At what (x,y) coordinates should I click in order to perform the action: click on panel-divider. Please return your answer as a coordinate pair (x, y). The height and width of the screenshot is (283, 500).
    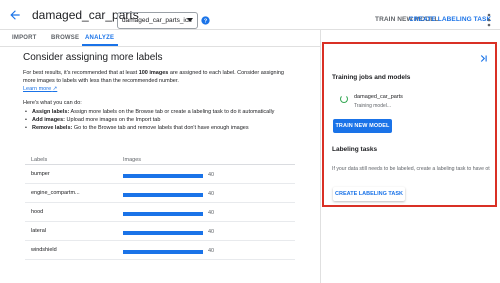
    Looking at the image, I should click on (320, 156).